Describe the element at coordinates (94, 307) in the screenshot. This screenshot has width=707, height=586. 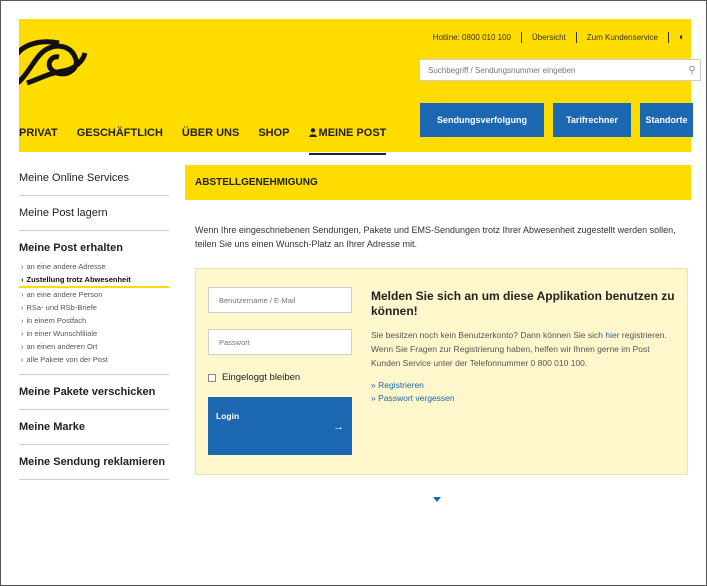
I see `sidebar-subitem: › RSa- und RSb-Briefe` at that location.